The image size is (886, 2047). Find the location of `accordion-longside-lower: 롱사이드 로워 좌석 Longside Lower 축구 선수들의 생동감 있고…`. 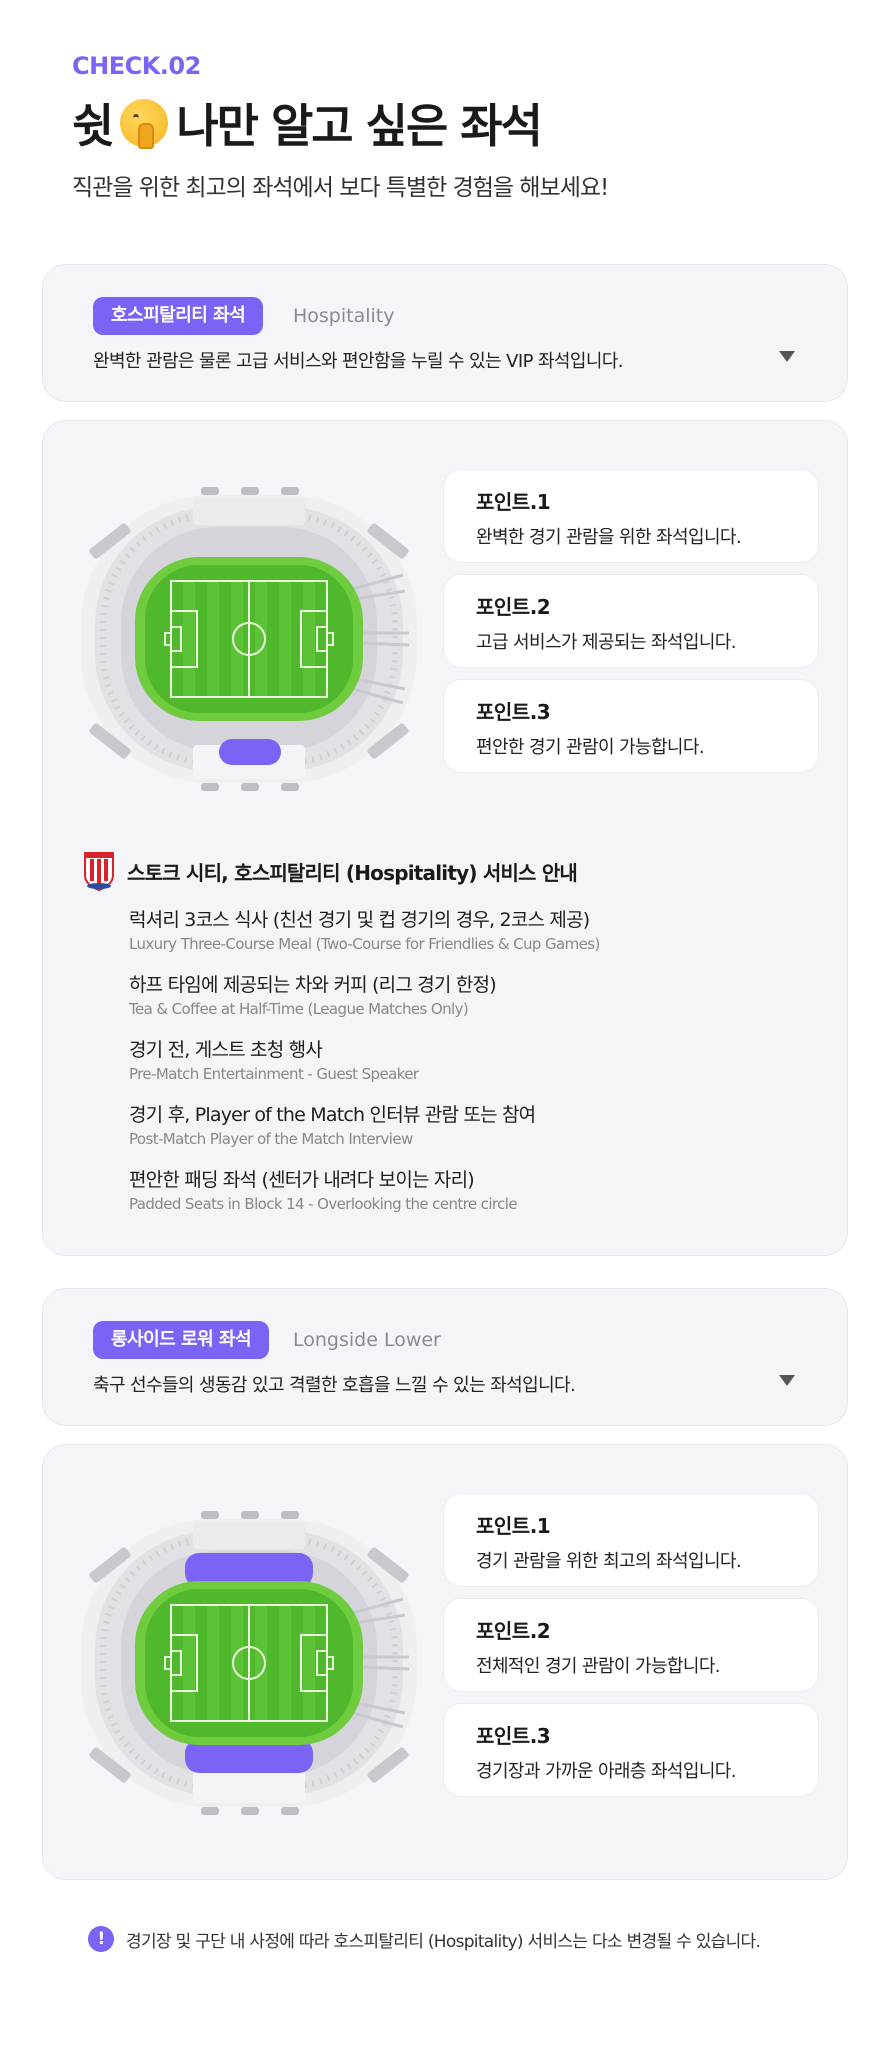

accordion-longside-lower: 롱사이드 로워 좌석 Longside Lower 축구 선수들의 생동감 있고… is located at coordinates (445, 1357).